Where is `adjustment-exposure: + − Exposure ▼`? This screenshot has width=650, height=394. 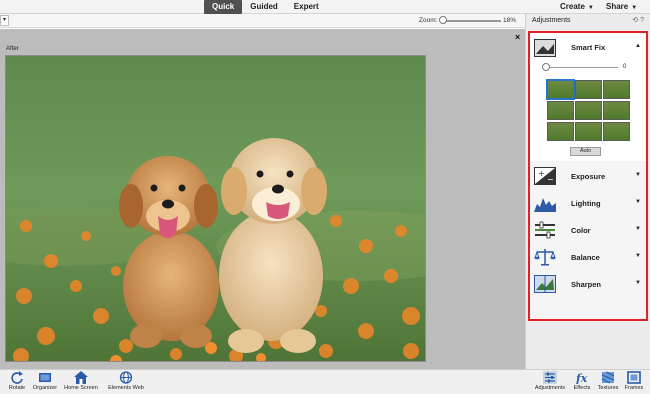 adjustment-exposure: + − Exposure ▼ is located at coordinates (588, 177).